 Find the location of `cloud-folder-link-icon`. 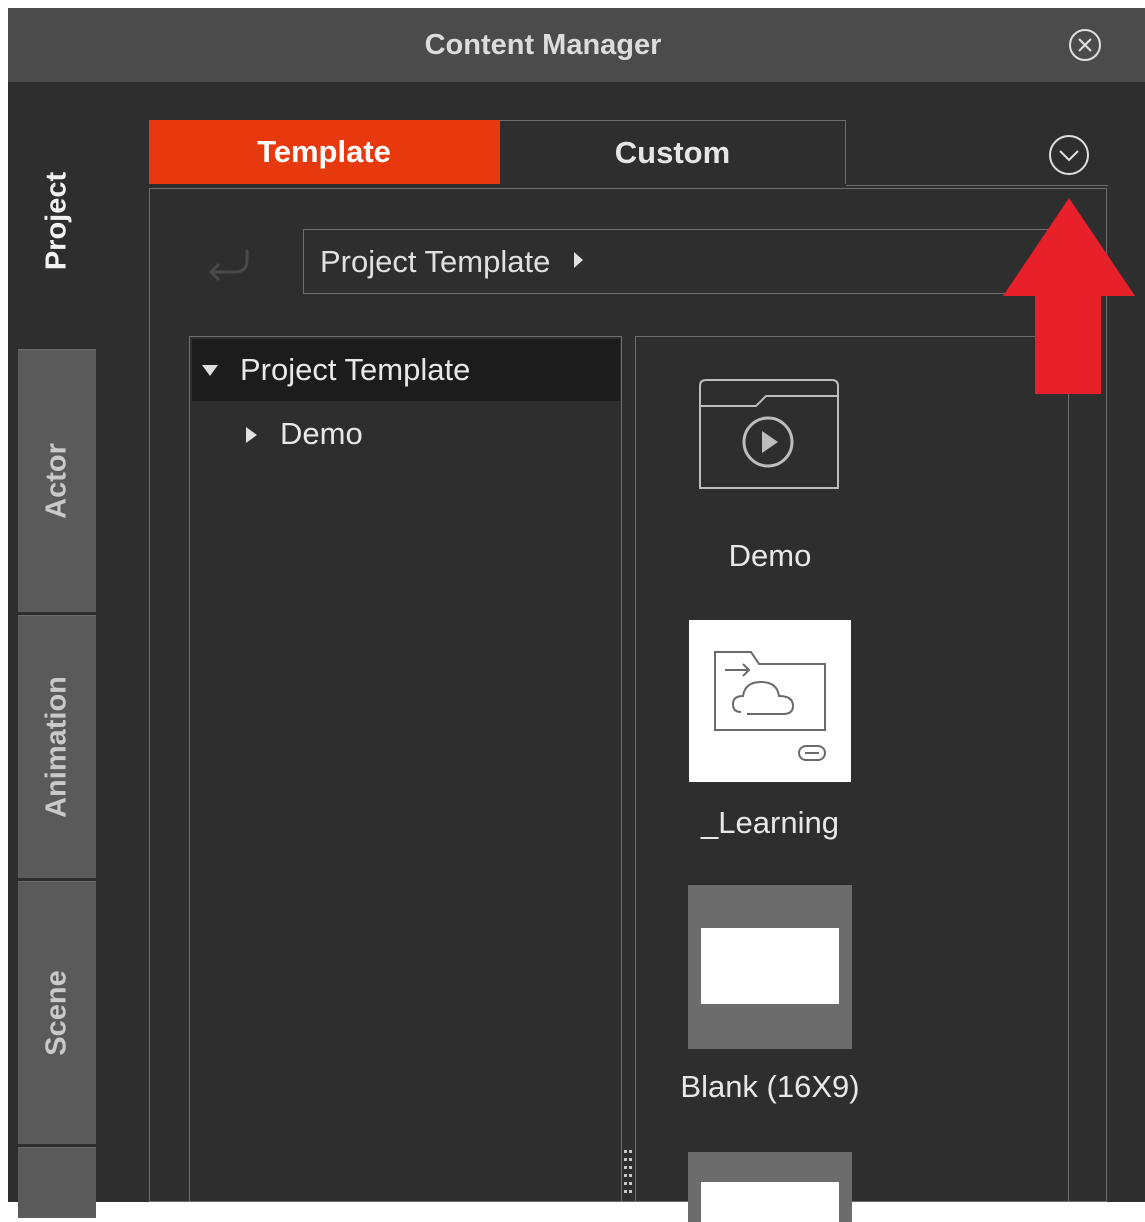

cloud-folder-link-icon is located at coordinates (770, 706).